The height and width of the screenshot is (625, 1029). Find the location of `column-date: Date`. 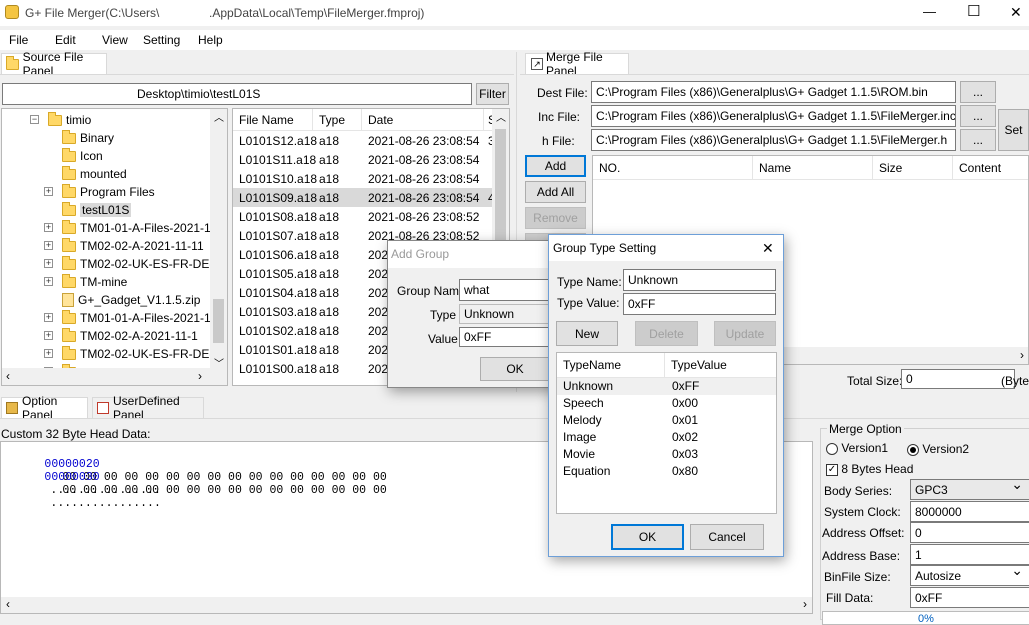

column-date: Date is located at coordinates (423, 119).